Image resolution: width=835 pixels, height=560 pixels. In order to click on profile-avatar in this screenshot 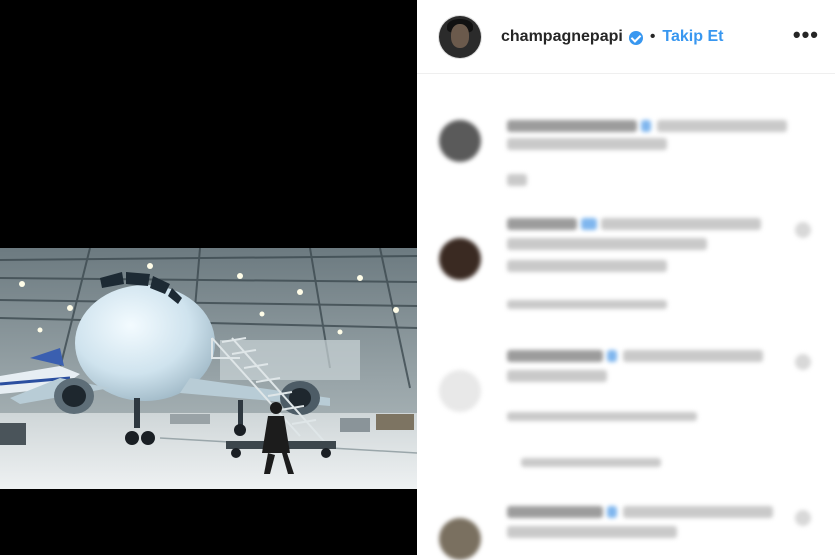, I will do `click(460, 36)`.